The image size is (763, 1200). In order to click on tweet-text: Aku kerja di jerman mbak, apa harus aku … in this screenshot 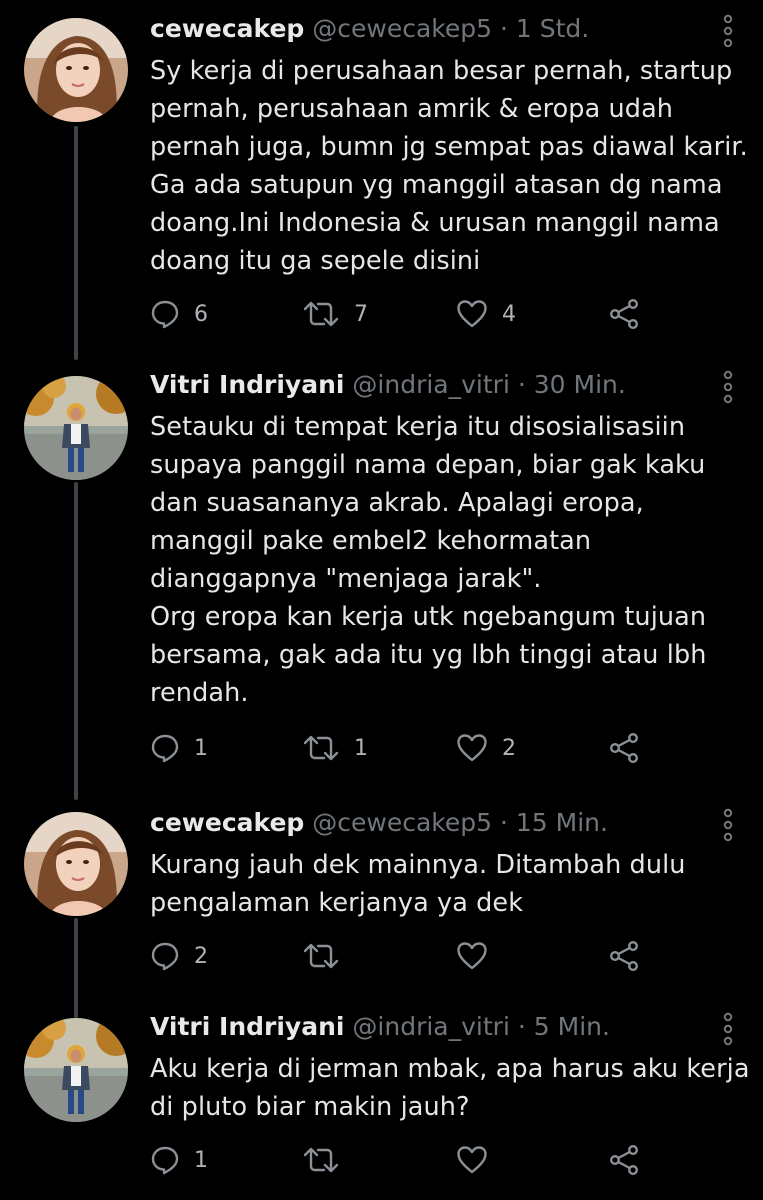, I will do `click(450, 1088)`.